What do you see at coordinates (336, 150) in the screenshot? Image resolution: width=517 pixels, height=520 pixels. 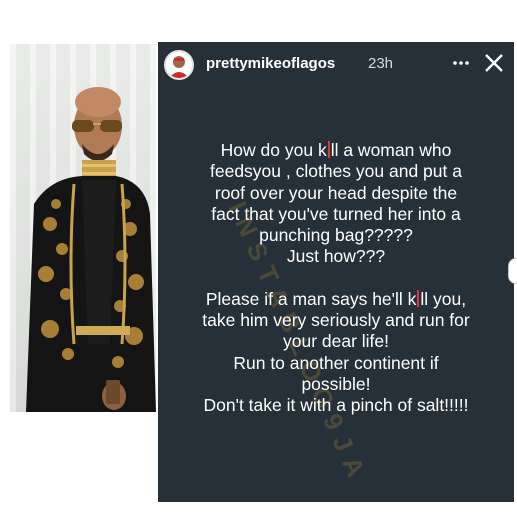 I see `story-line: How do you k ll a woman who` at bounding box center [336, 150].